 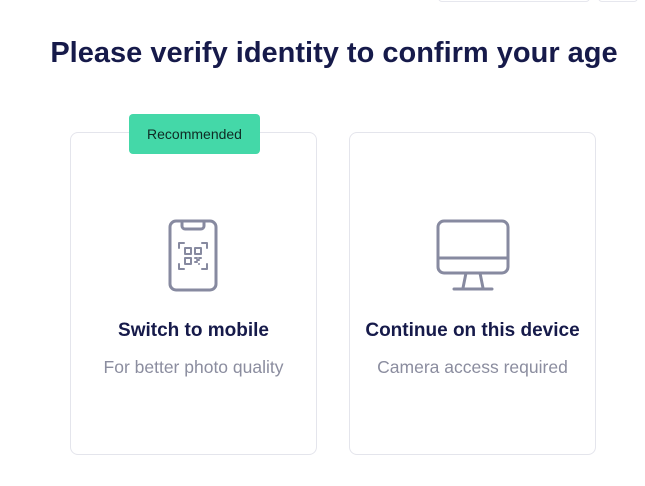 I want to click on switch-to-mobile-title: Switch to mobile, so click(x=193, y=330).